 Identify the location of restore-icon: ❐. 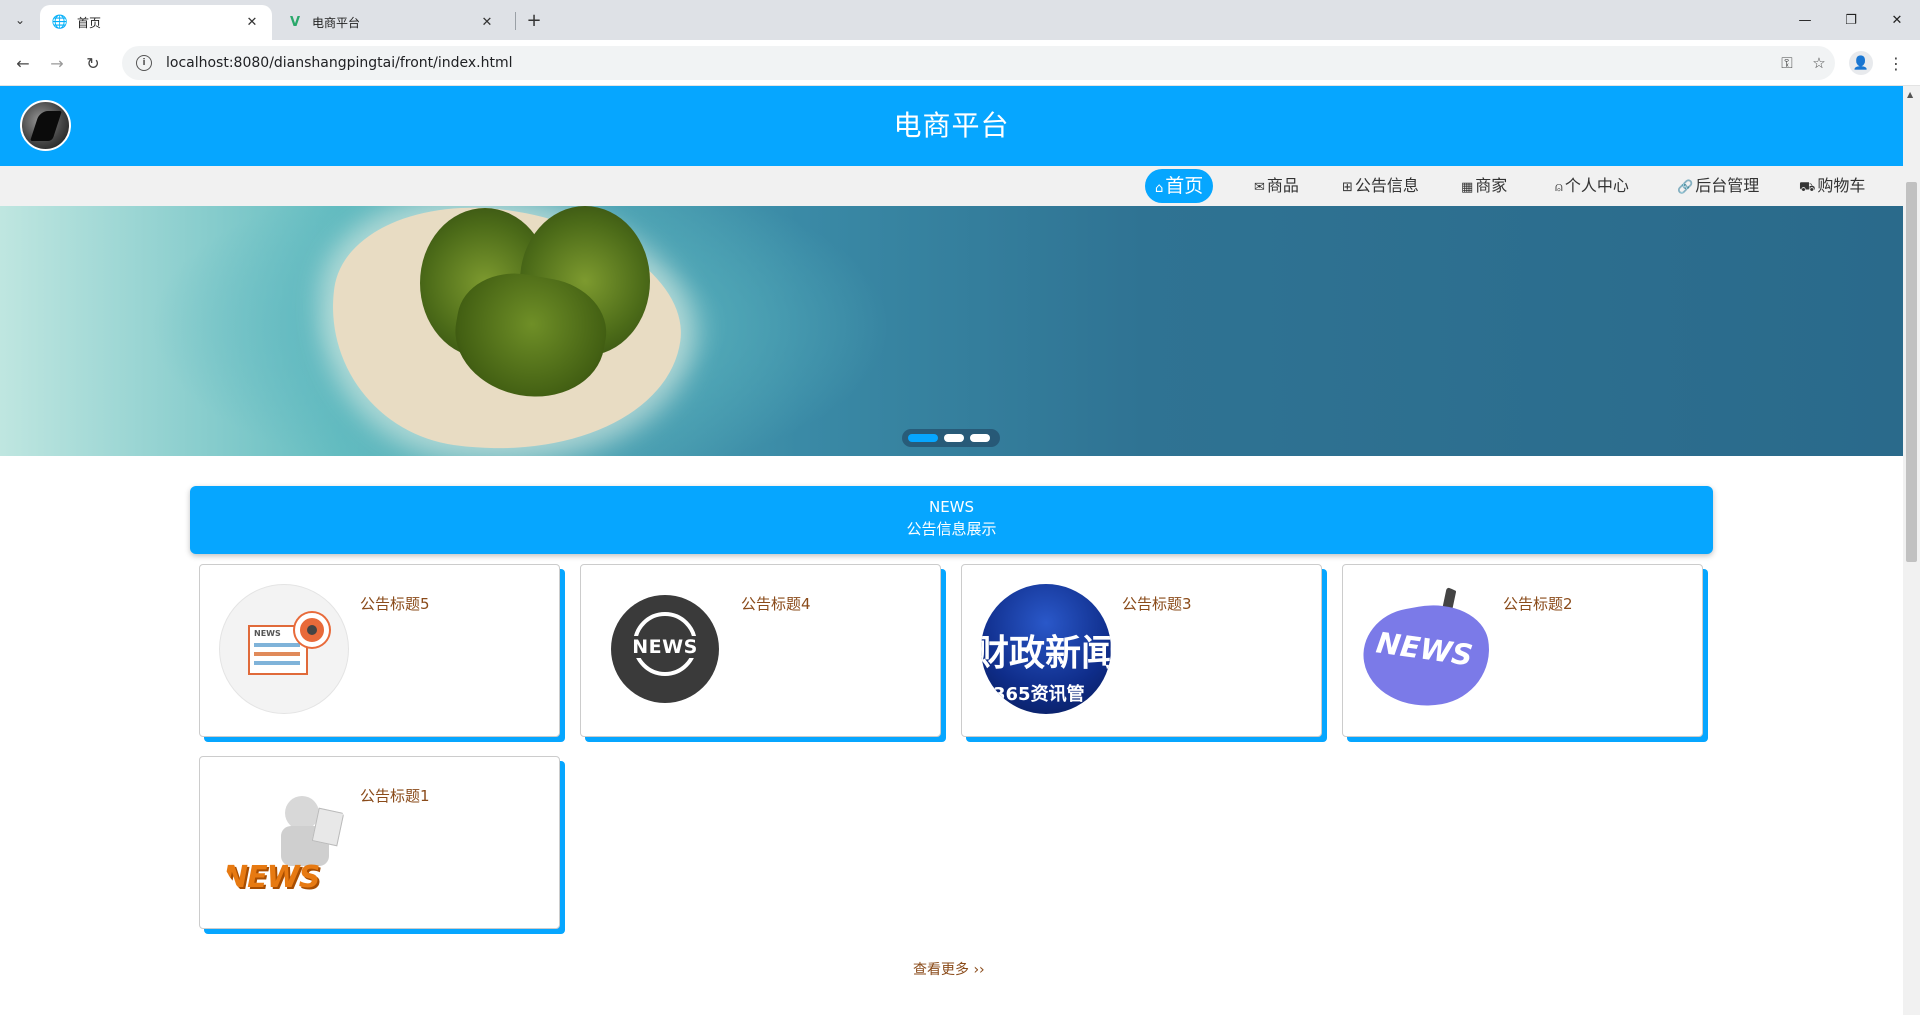
(1851, 20).